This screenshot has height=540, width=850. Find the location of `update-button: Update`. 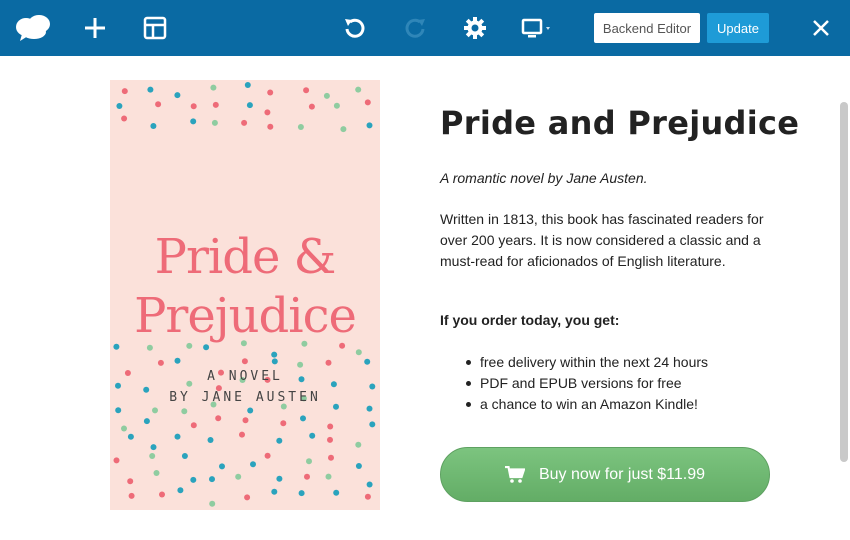

update-button: Update is located at coordinates (738, 28).